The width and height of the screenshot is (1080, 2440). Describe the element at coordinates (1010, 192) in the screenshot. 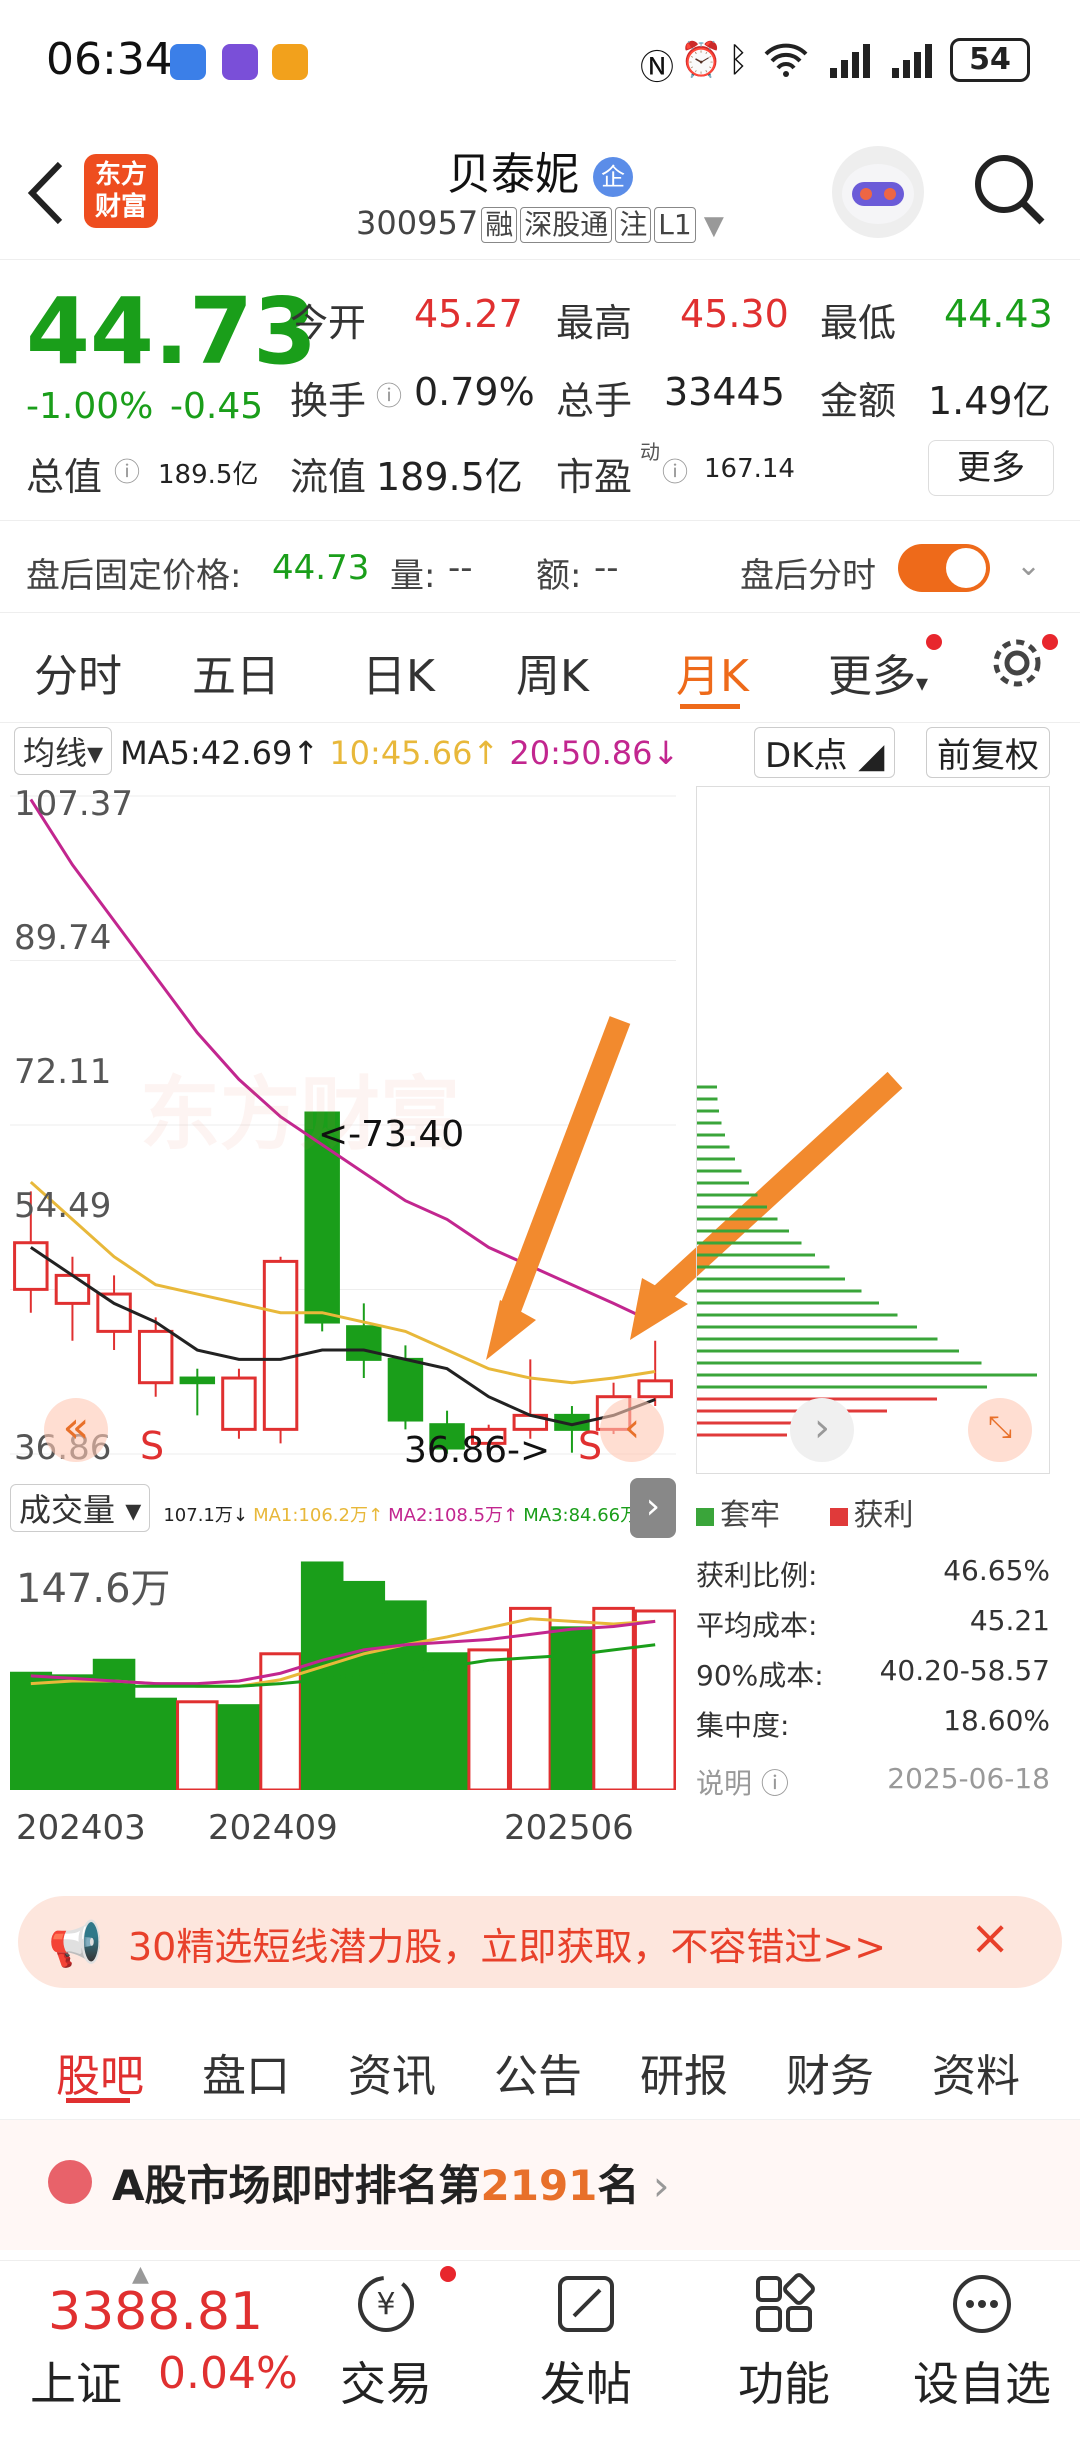

I see `search-icon` at that location.